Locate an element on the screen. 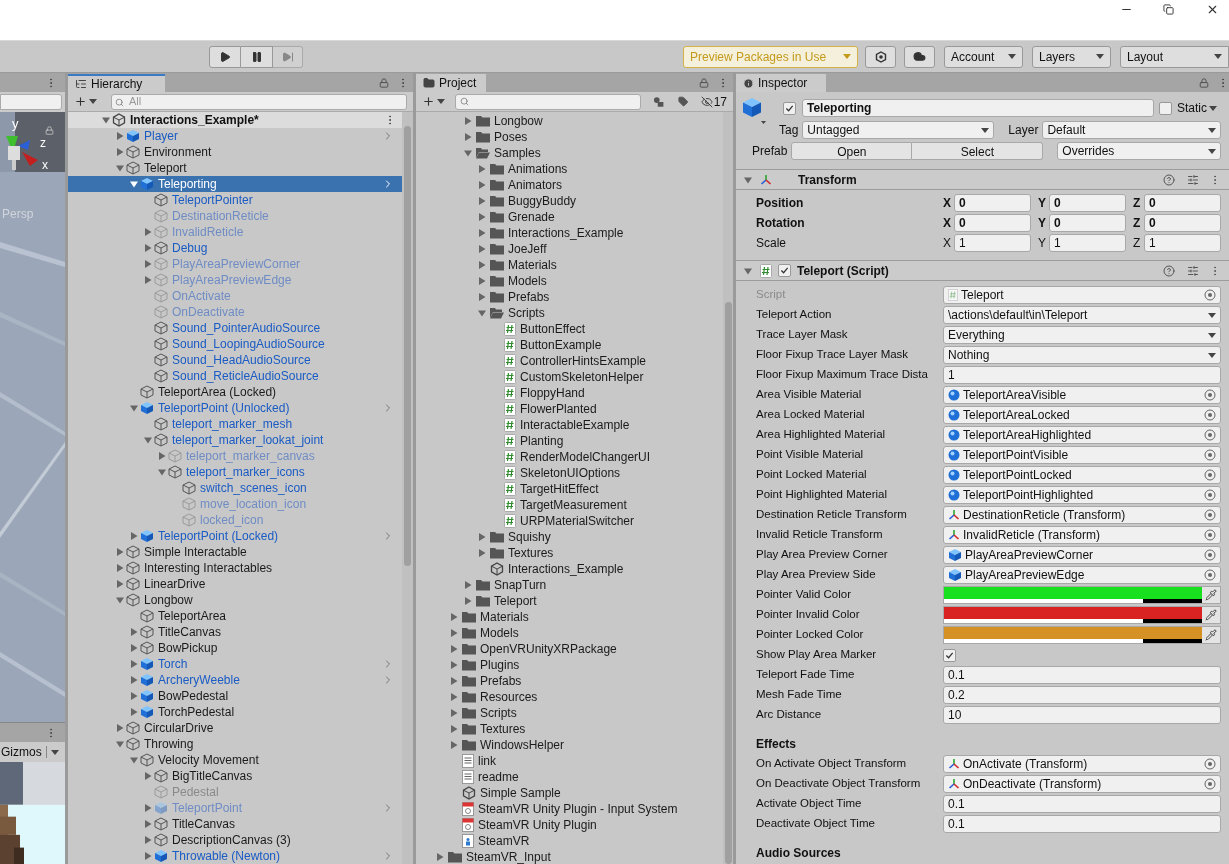  input-field: 10 is located at coordinates (1082, 715).